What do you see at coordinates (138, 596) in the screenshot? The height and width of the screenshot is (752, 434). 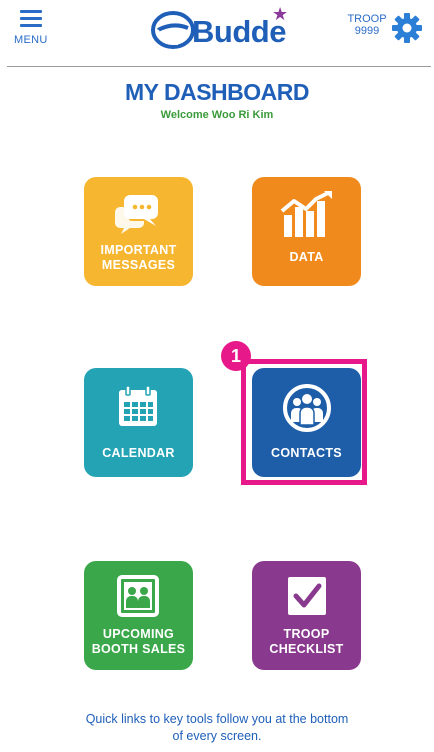 I see `booth-icon` at bounding box center [138, 596].